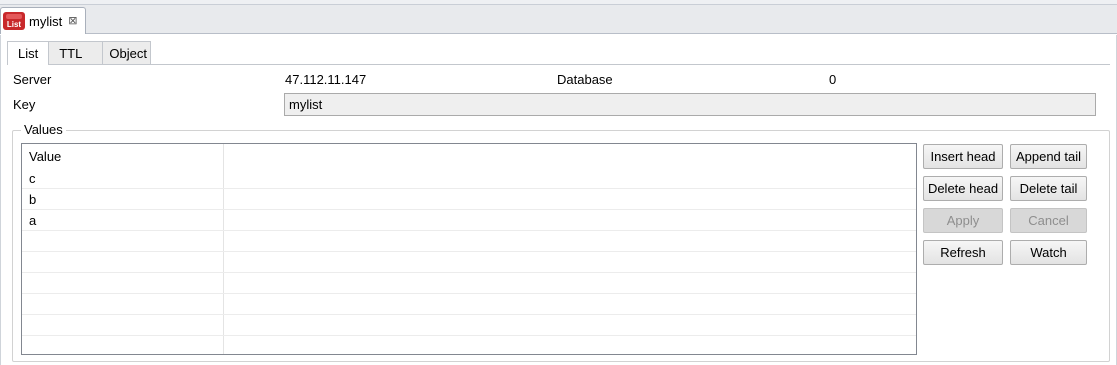  I want to click on refresh-button: Refresh, so click(963, 252).